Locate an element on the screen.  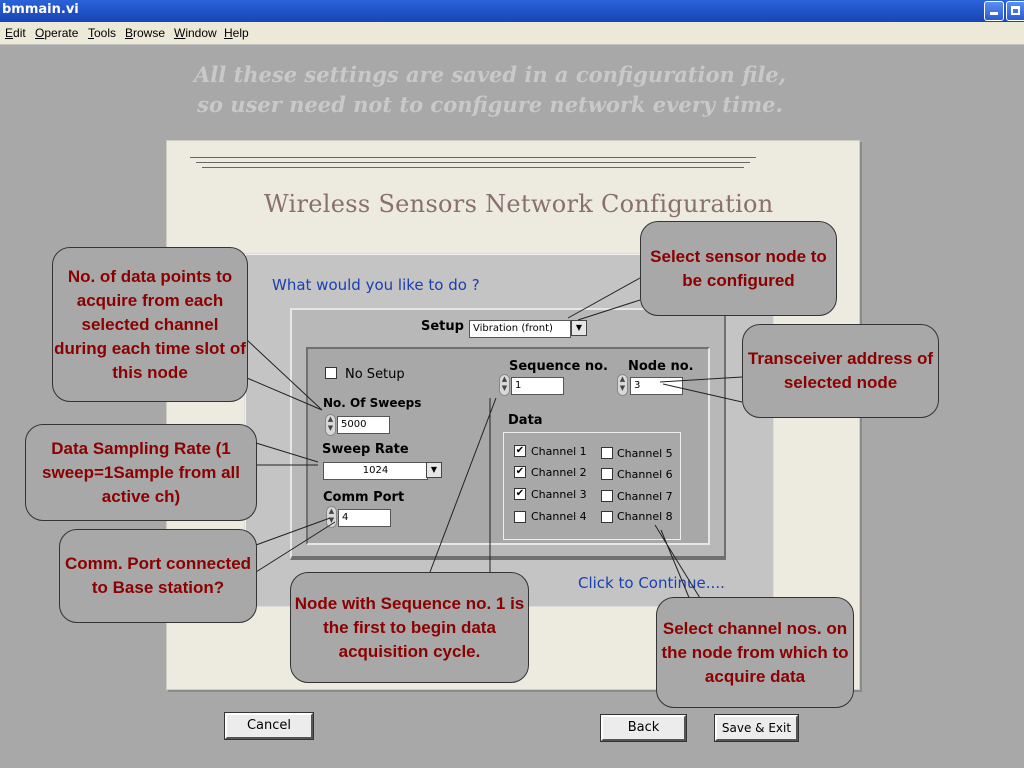
callout-comm-port: Comm. Port connected to Base station? is located at coordinates (158, 576).